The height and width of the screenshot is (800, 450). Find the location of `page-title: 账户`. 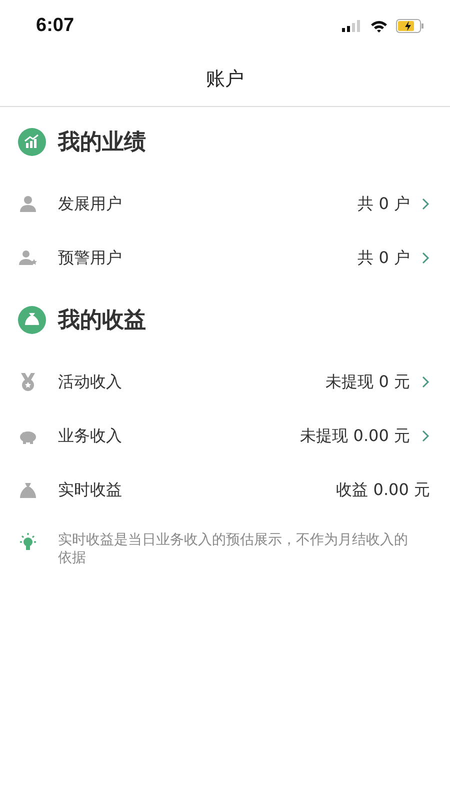

page-title: 账户 is located at coordinates (225, 79).